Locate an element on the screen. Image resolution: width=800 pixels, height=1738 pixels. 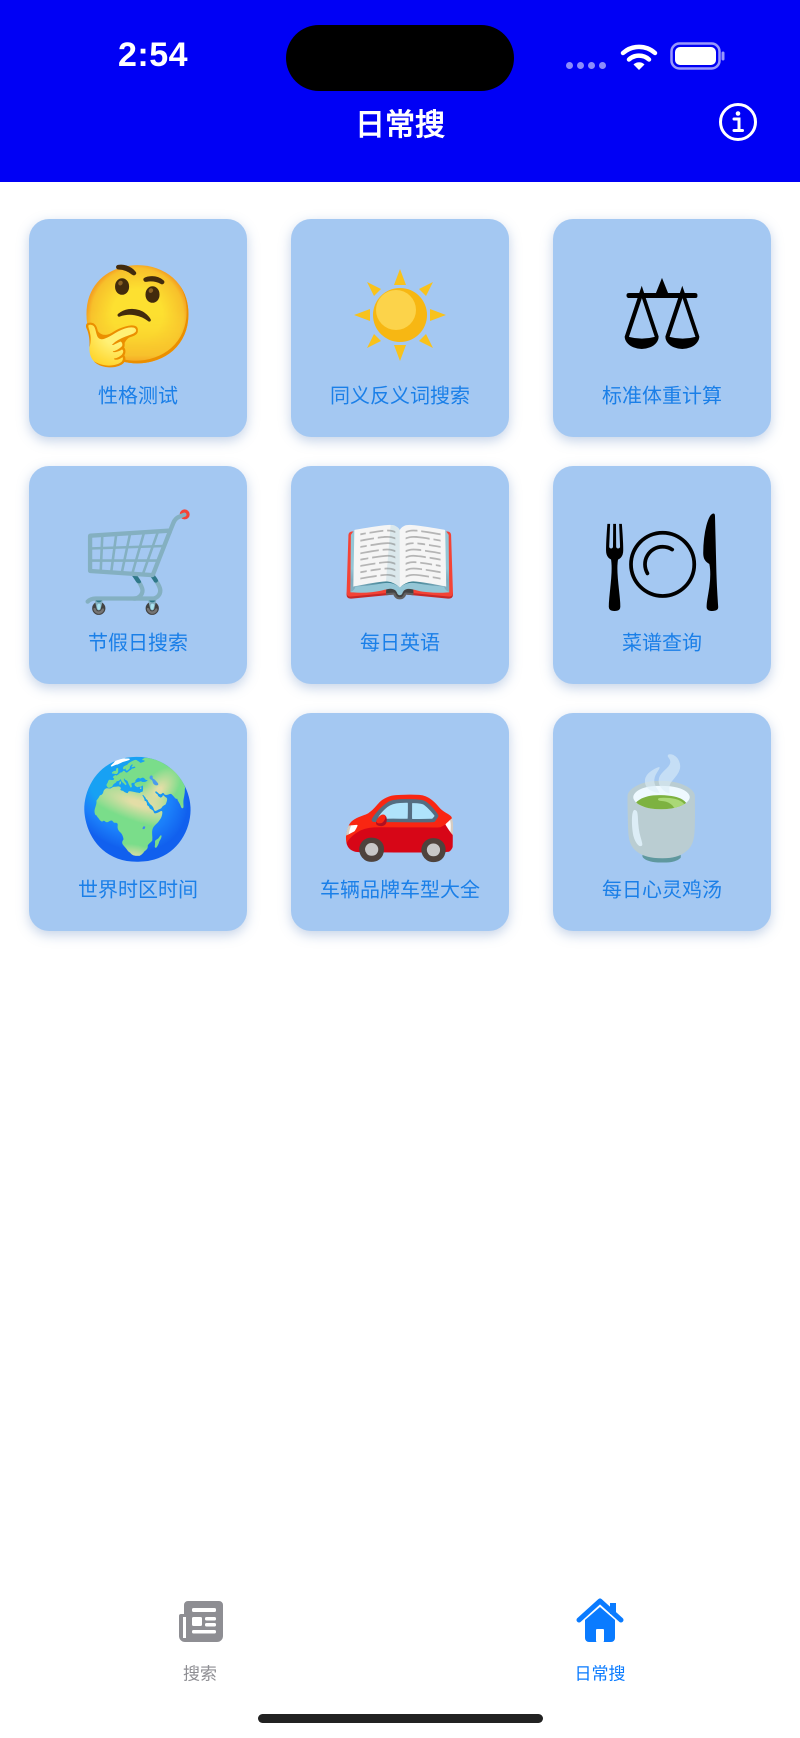
page-title: 日常搜 is located at coordinates (400, 125).